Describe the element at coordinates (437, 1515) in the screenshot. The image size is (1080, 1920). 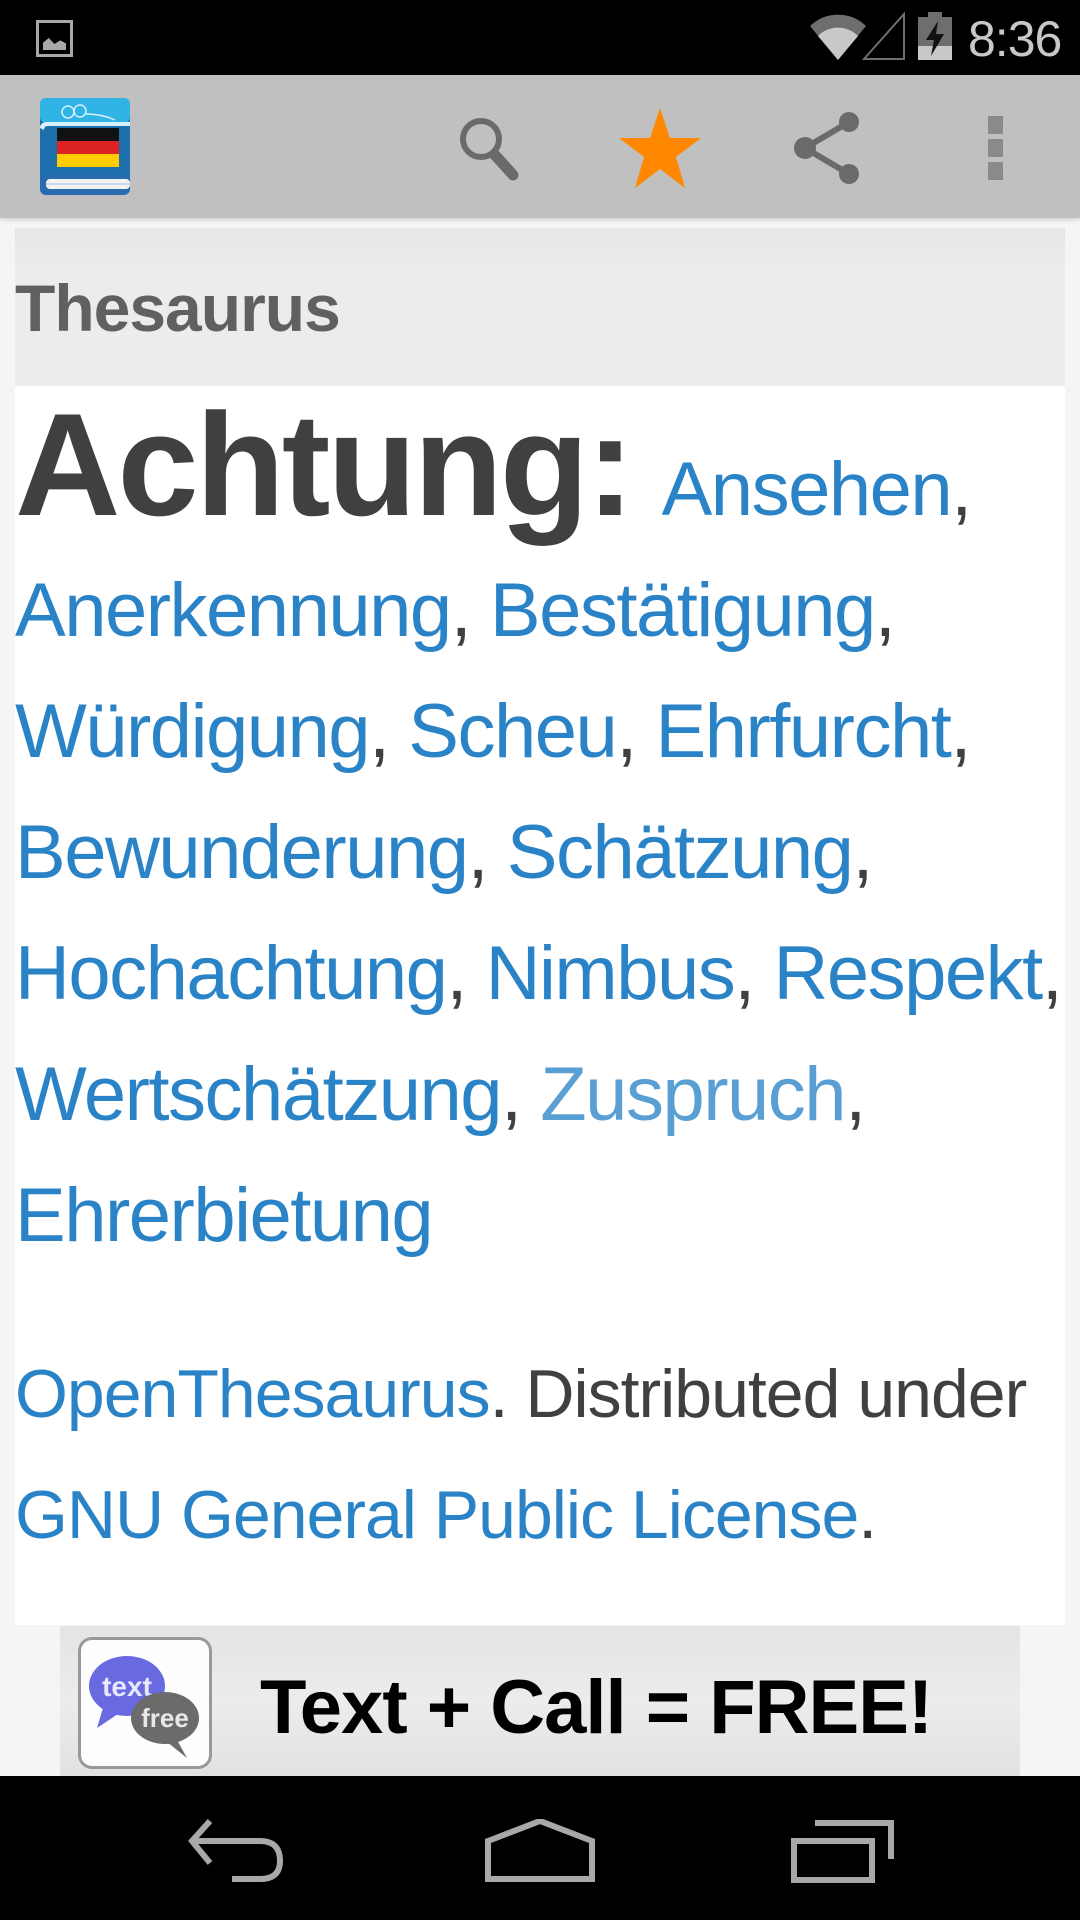
I see `license-link: GNU General Public License` at that location.